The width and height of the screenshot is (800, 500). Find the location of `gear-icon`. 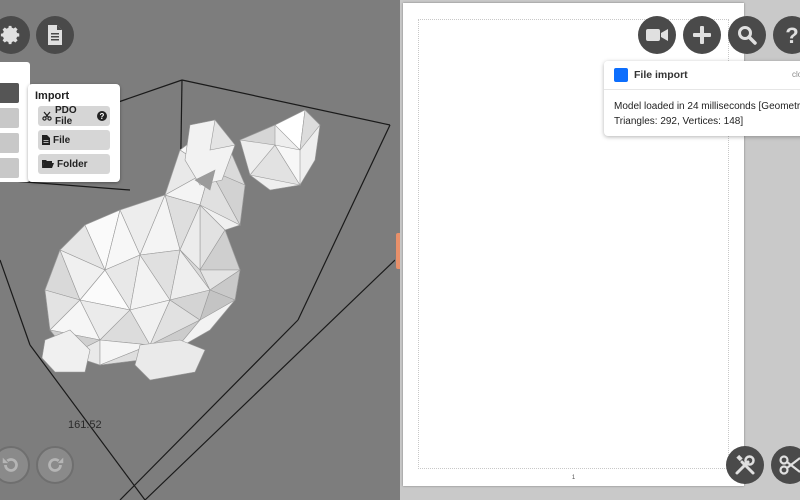

gear-icon is located at coordinates (10, 35).